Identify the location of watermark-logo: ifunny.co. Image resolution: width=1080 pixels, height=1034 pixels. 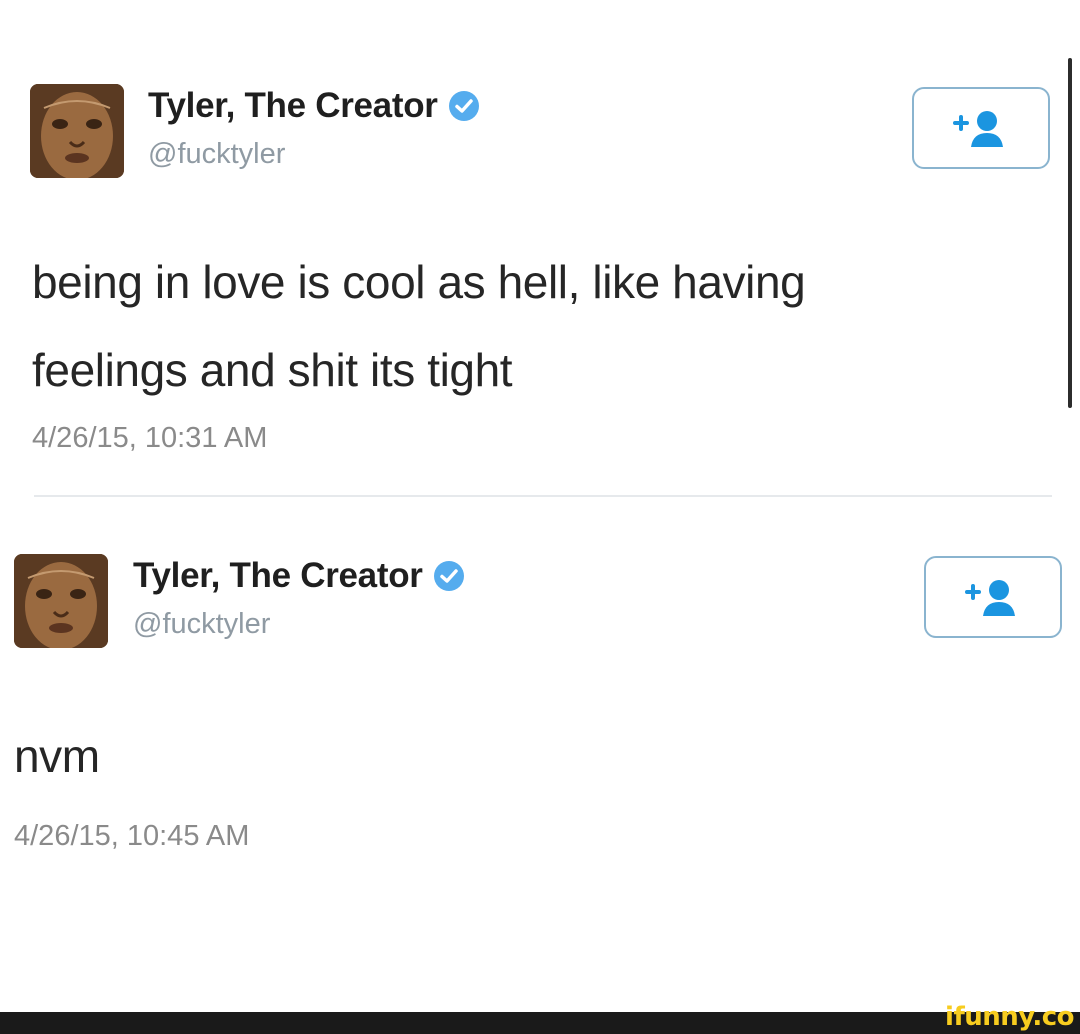
(1009, 1017).